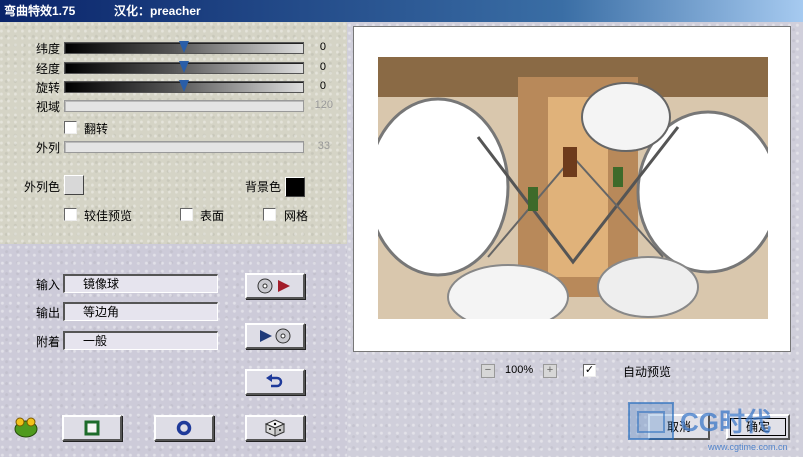  What do you see at coordinates (323, 105) in the screenshot?
I see `field-of-view-value: 120` at bounding box center [323, 105].